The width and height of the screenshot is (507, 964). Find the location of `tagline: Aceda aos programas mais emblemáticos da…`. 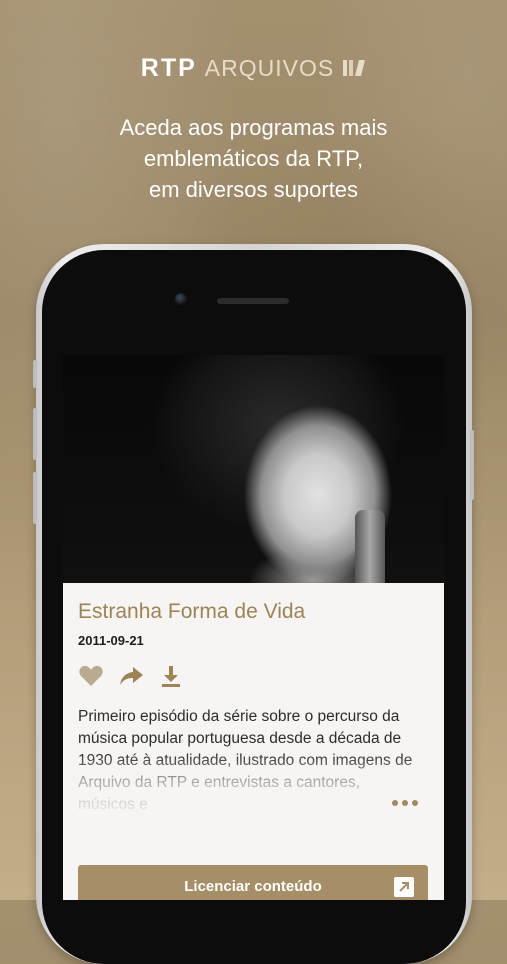

tagline: Aceda aos programas mais emblemáticos da… is located at coordinates (253, 158).